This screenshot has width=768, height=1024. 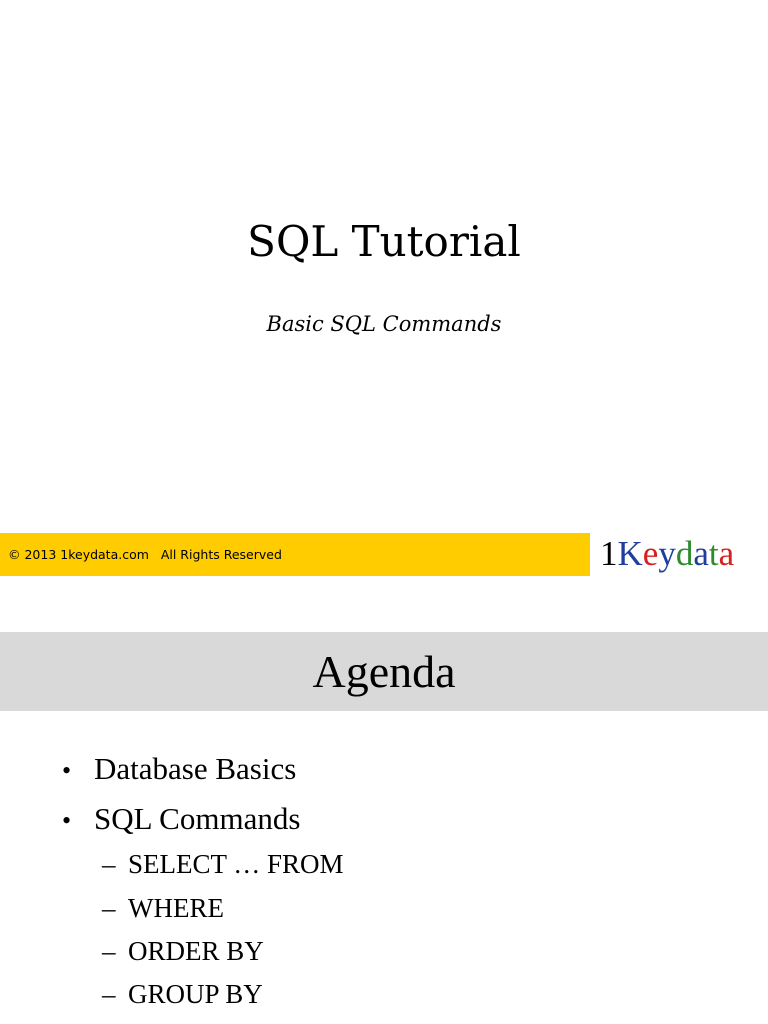 I want to click on logo-letter: y, so click(x=667, y=553).